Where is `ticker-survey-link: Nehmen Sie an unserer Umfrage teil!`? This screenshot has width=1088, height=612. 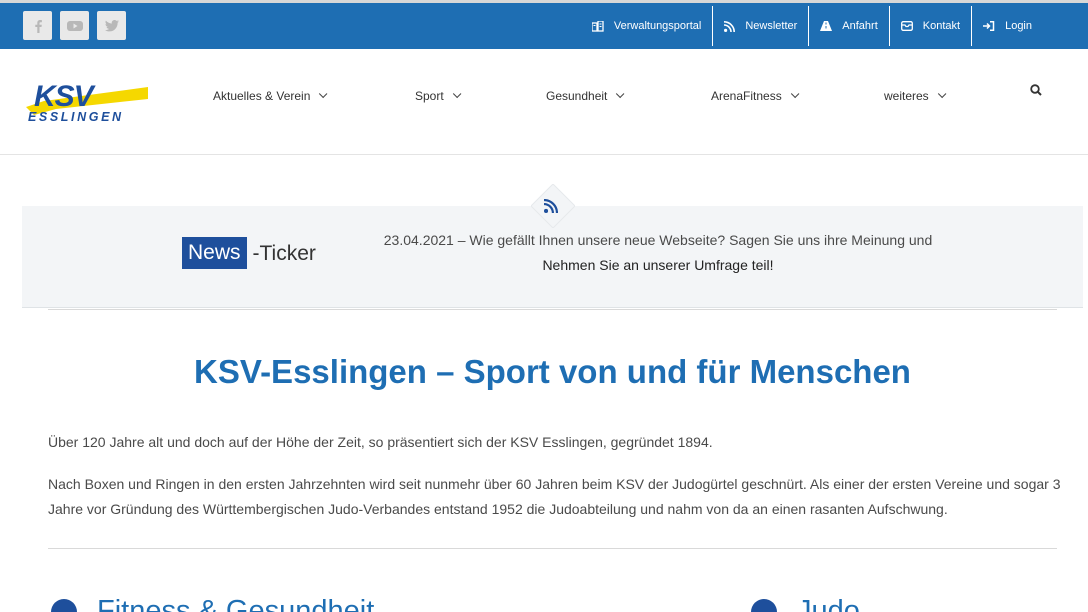 ticker-survey-link: Nehmen Sie an unserer Umfrage teil! is located at coordinates (658, 265).